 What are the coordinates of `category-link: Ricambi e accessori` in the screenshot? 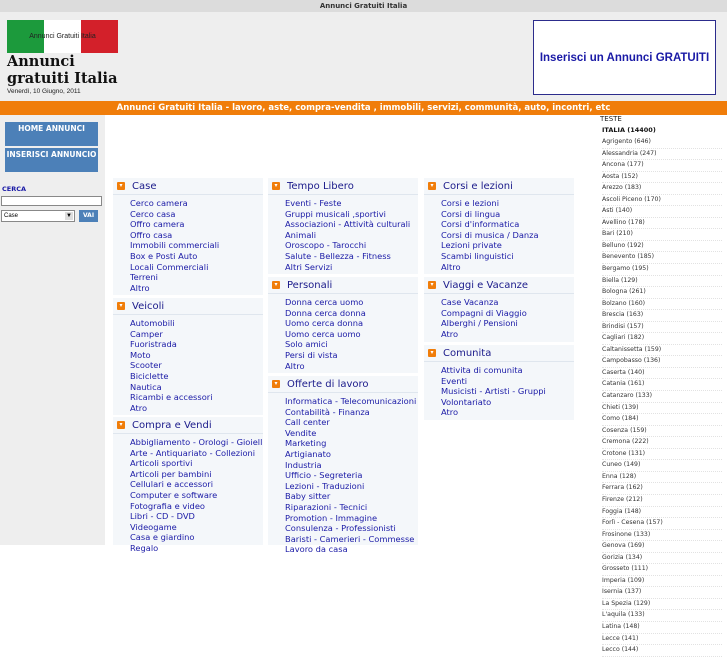 It's located at (196, 397).